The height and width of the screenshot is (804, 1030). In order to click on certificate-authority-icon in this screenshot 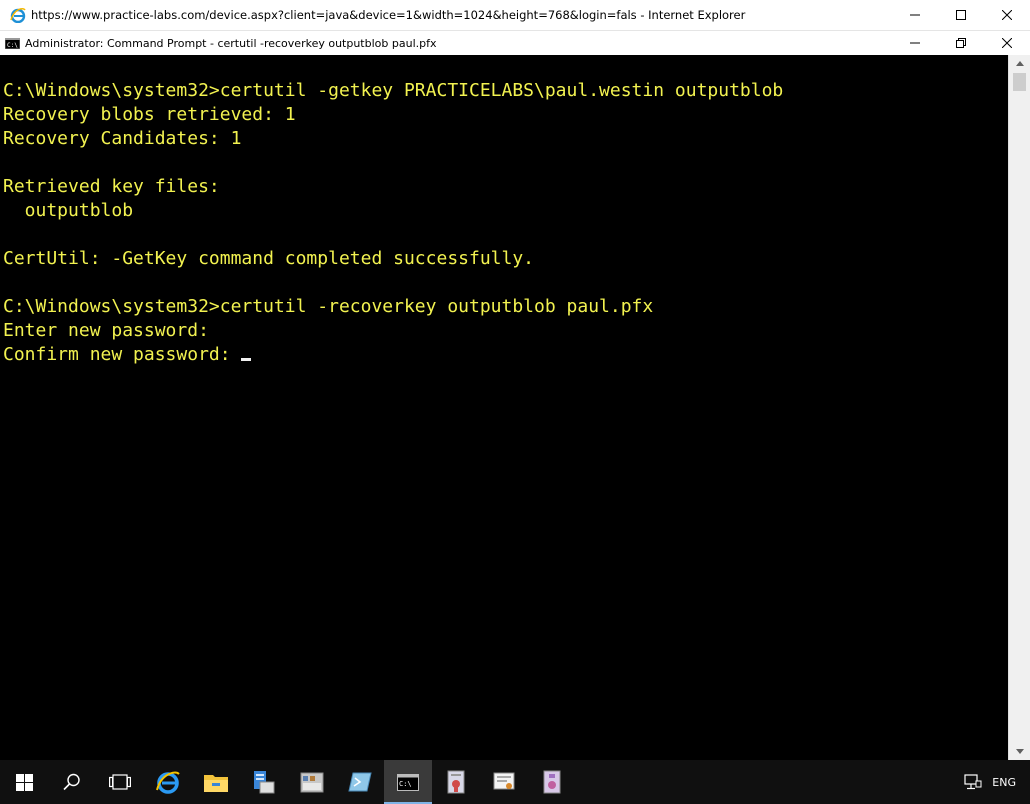, I will do `click(456, 782)`.